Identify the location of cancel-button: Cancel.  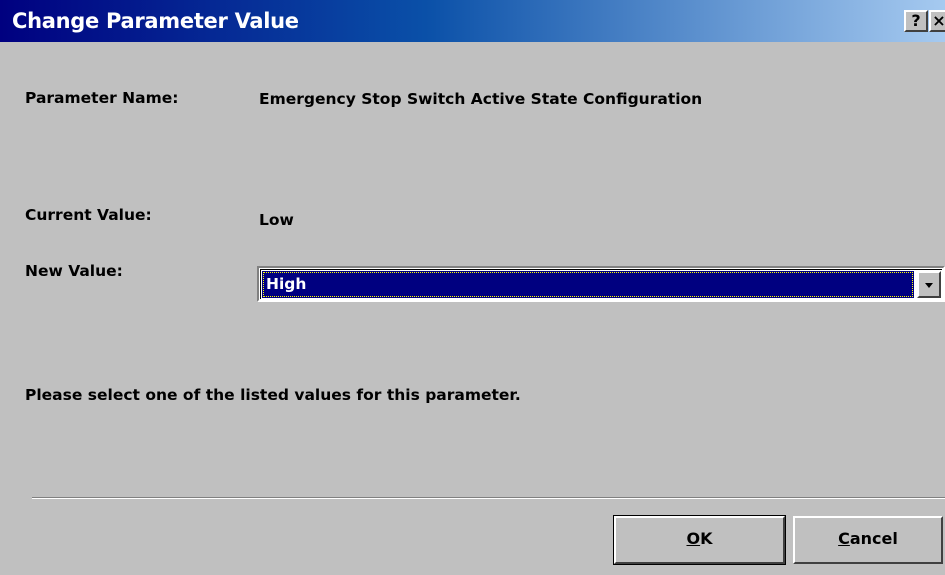
(868, 540).